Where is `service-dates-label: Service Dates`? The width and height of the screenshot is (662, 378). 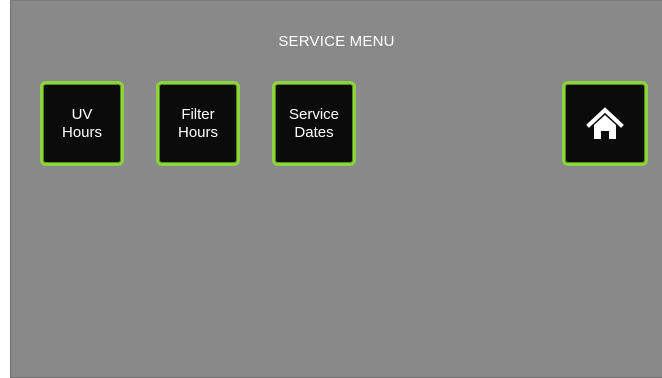
service-dates-label: Service Dates is located at coordinates (314, 123).